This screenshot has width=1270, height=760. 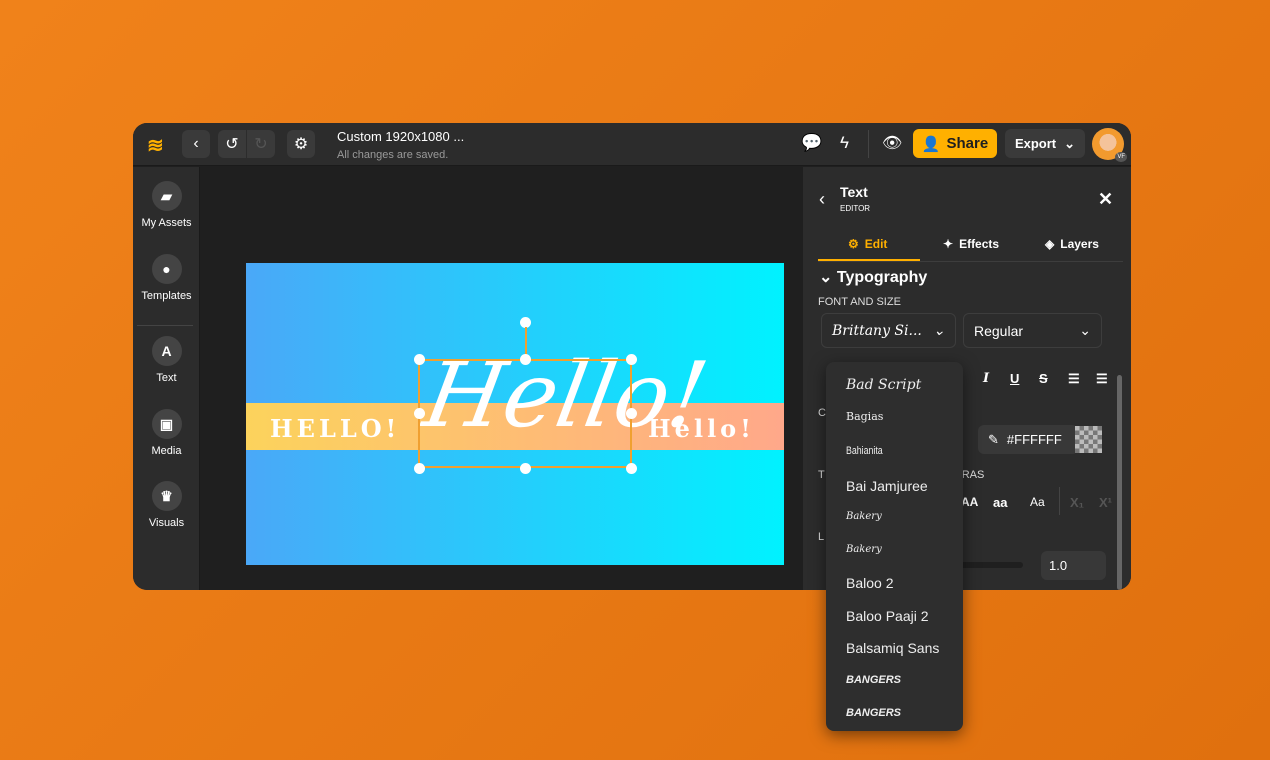 I want to click on font-option: Bahianita, so click(x=864, y=451).